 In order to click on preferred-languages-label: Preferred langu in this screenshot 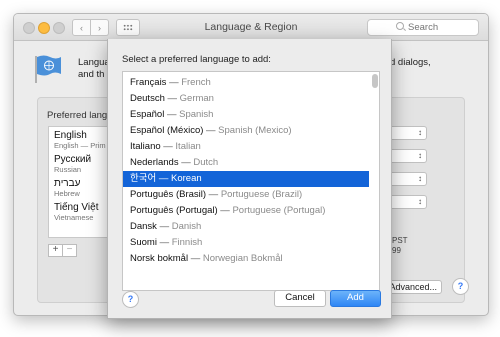, I will do `click(80, 115)`.